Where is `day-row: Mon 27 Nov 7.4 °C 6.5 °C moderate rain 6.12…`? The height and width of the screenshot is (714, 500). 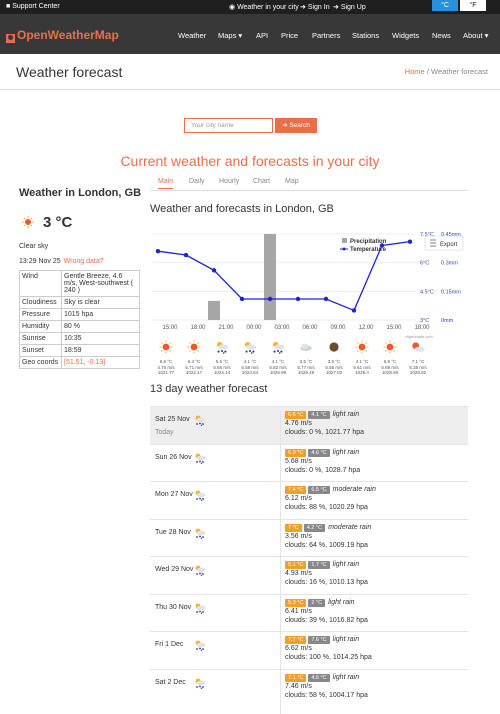
day-row: Mon 27 Nov 7.4 °C 6.5 °C moderate rain 6.12… is located at coordinates (309, 503).